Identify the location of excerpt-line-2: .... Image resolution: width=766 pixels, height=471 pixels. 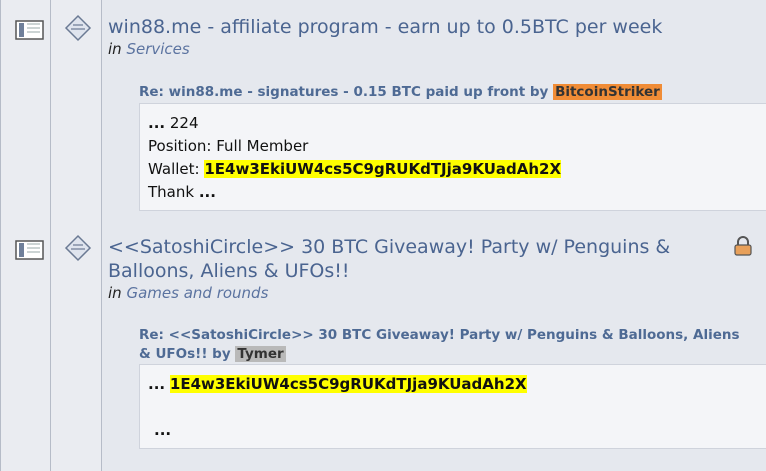
(163, 430).